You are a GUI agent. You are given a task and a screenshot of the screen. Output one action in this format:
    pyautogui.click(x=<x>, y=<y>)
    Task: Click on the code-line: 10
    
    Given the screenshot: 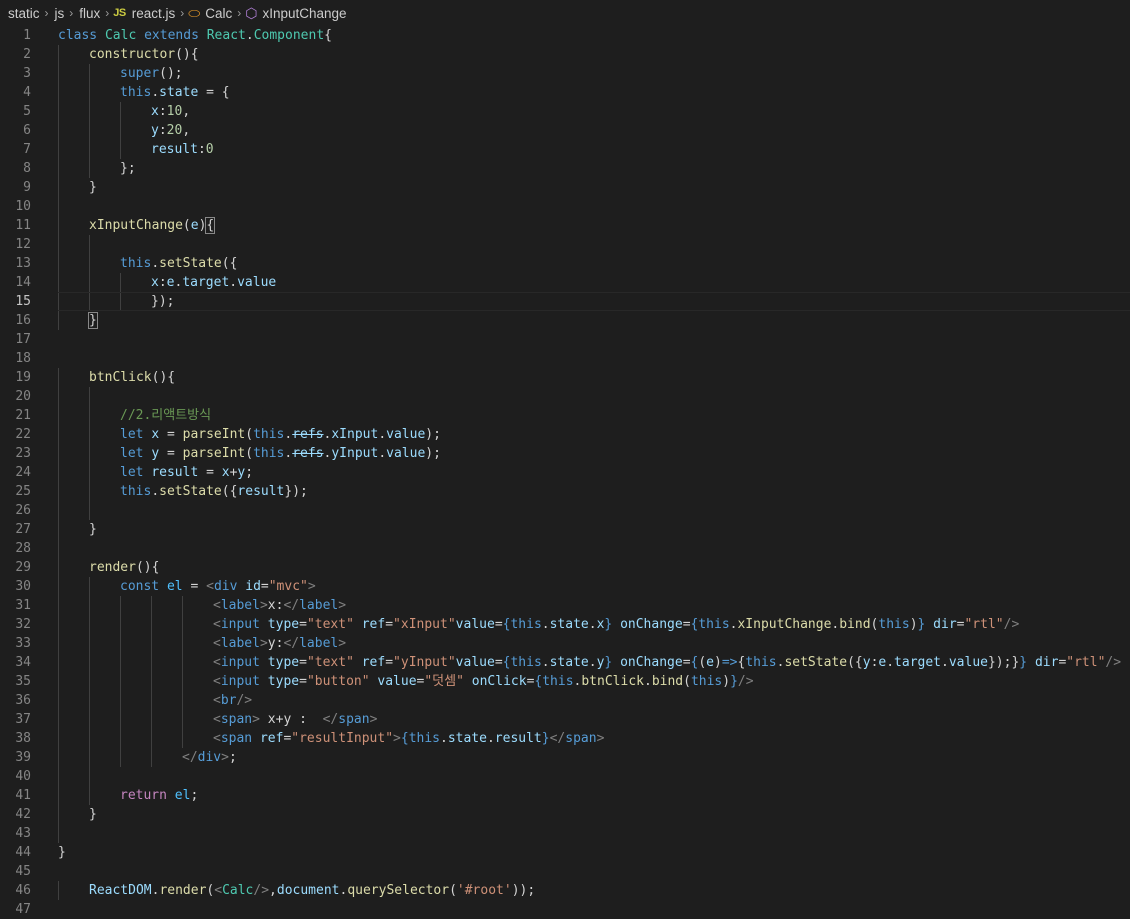 What is the action you would take?
    pyautogui.click(x=565, y=206)
    